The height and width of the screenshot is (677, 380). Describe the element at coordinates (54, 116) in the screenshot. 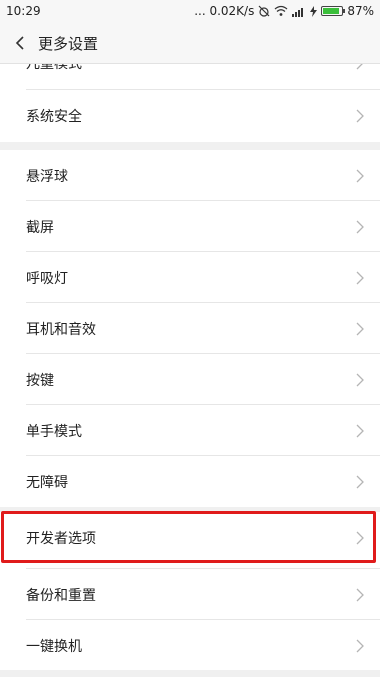

I see `settings-item-label: 系统安全` at that location.